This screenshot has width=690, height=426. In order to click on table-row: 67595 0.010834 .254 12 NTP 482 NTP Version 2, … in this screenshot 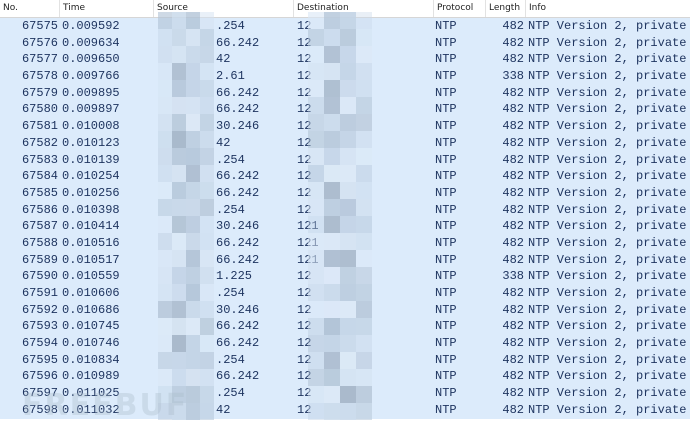, I will do `click(345, 360)`.